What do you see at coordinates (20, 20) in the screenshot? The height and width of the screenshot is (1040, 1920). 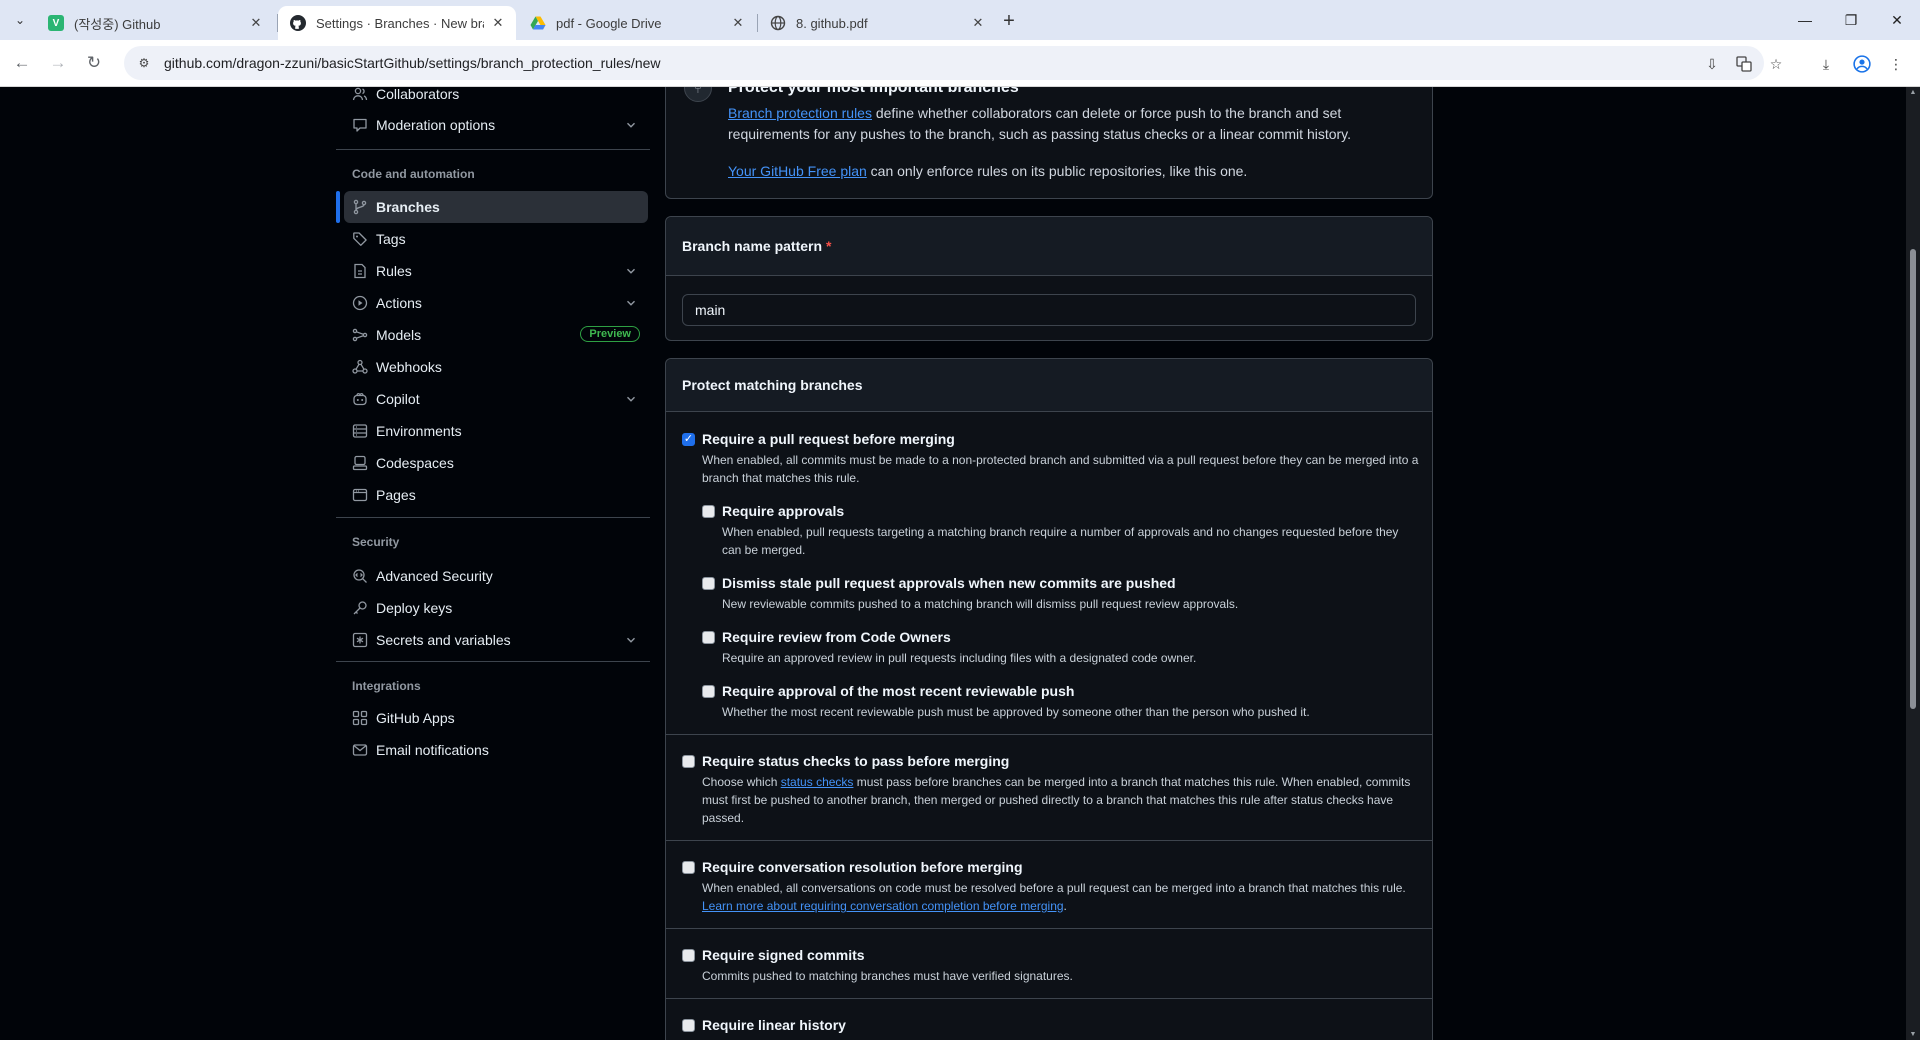 I see `tab-search-chevron-icon: ⌄` at bounding box center [20, 20].